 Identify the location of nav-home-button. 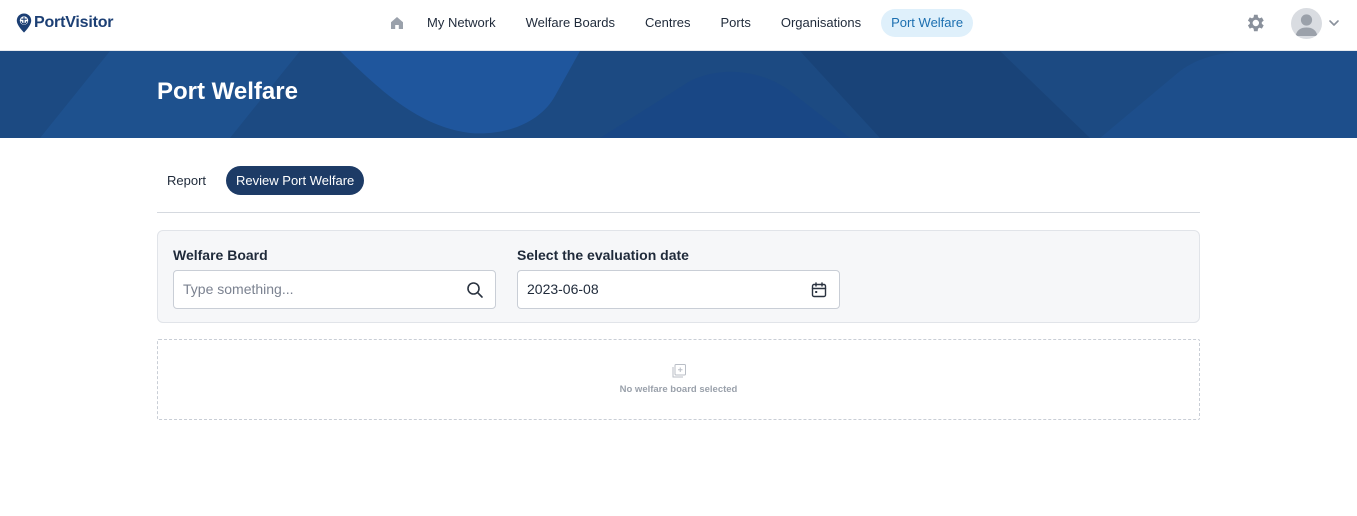
(397, 23).